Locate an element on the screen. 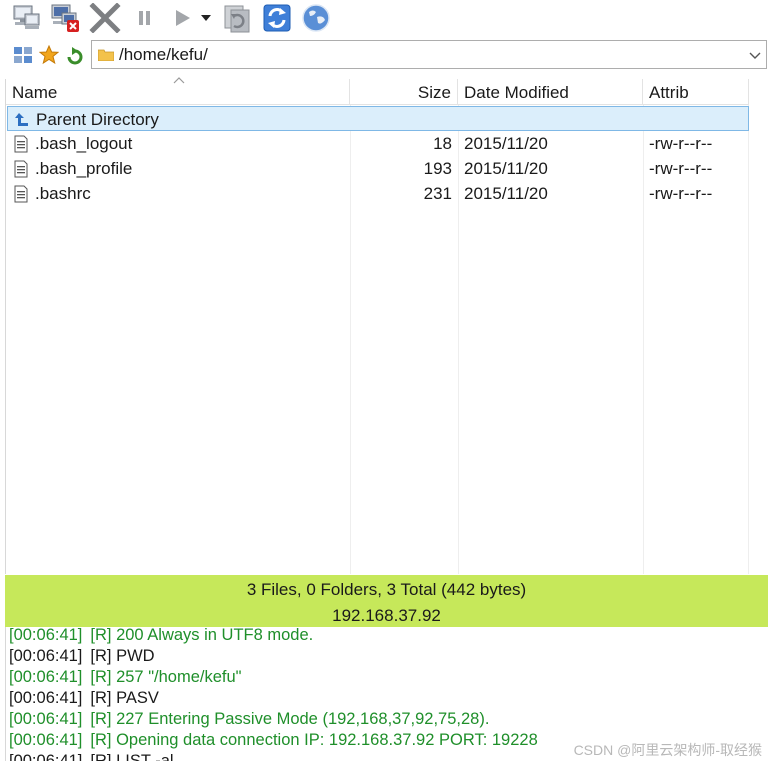 The image size is (768, 761). column-header: Name Size Date Modified Attrib is located at coordinates (377, 91).